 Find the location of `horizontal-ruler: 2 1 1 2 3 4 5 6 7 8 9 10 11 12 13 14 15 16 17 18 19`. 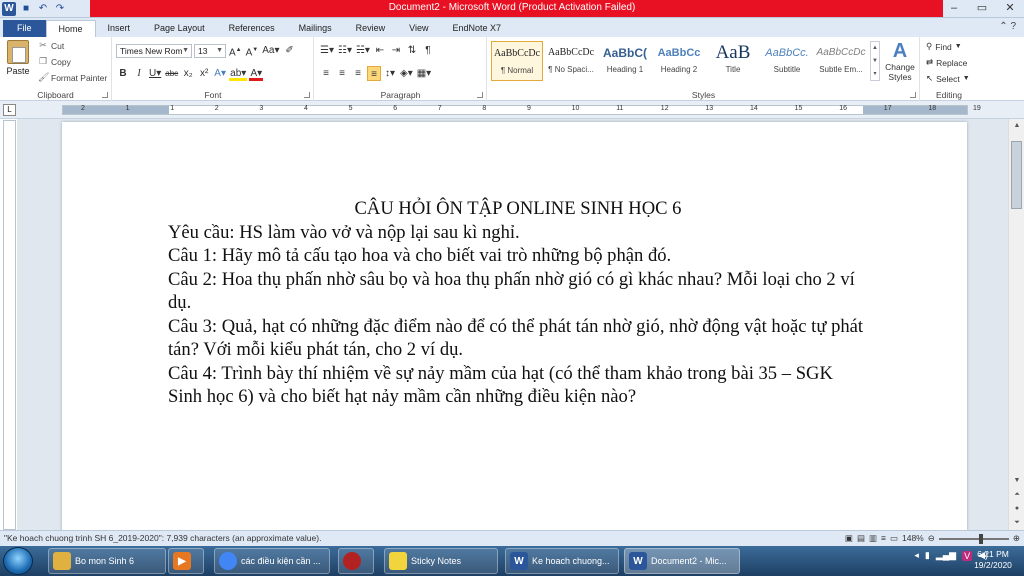

horizontal-ruler: 2 1 1 2 3 4 5 6 7 8 9 10 11 12 13 14 15 16 17 18 19 is located at coordinates (521, 110).